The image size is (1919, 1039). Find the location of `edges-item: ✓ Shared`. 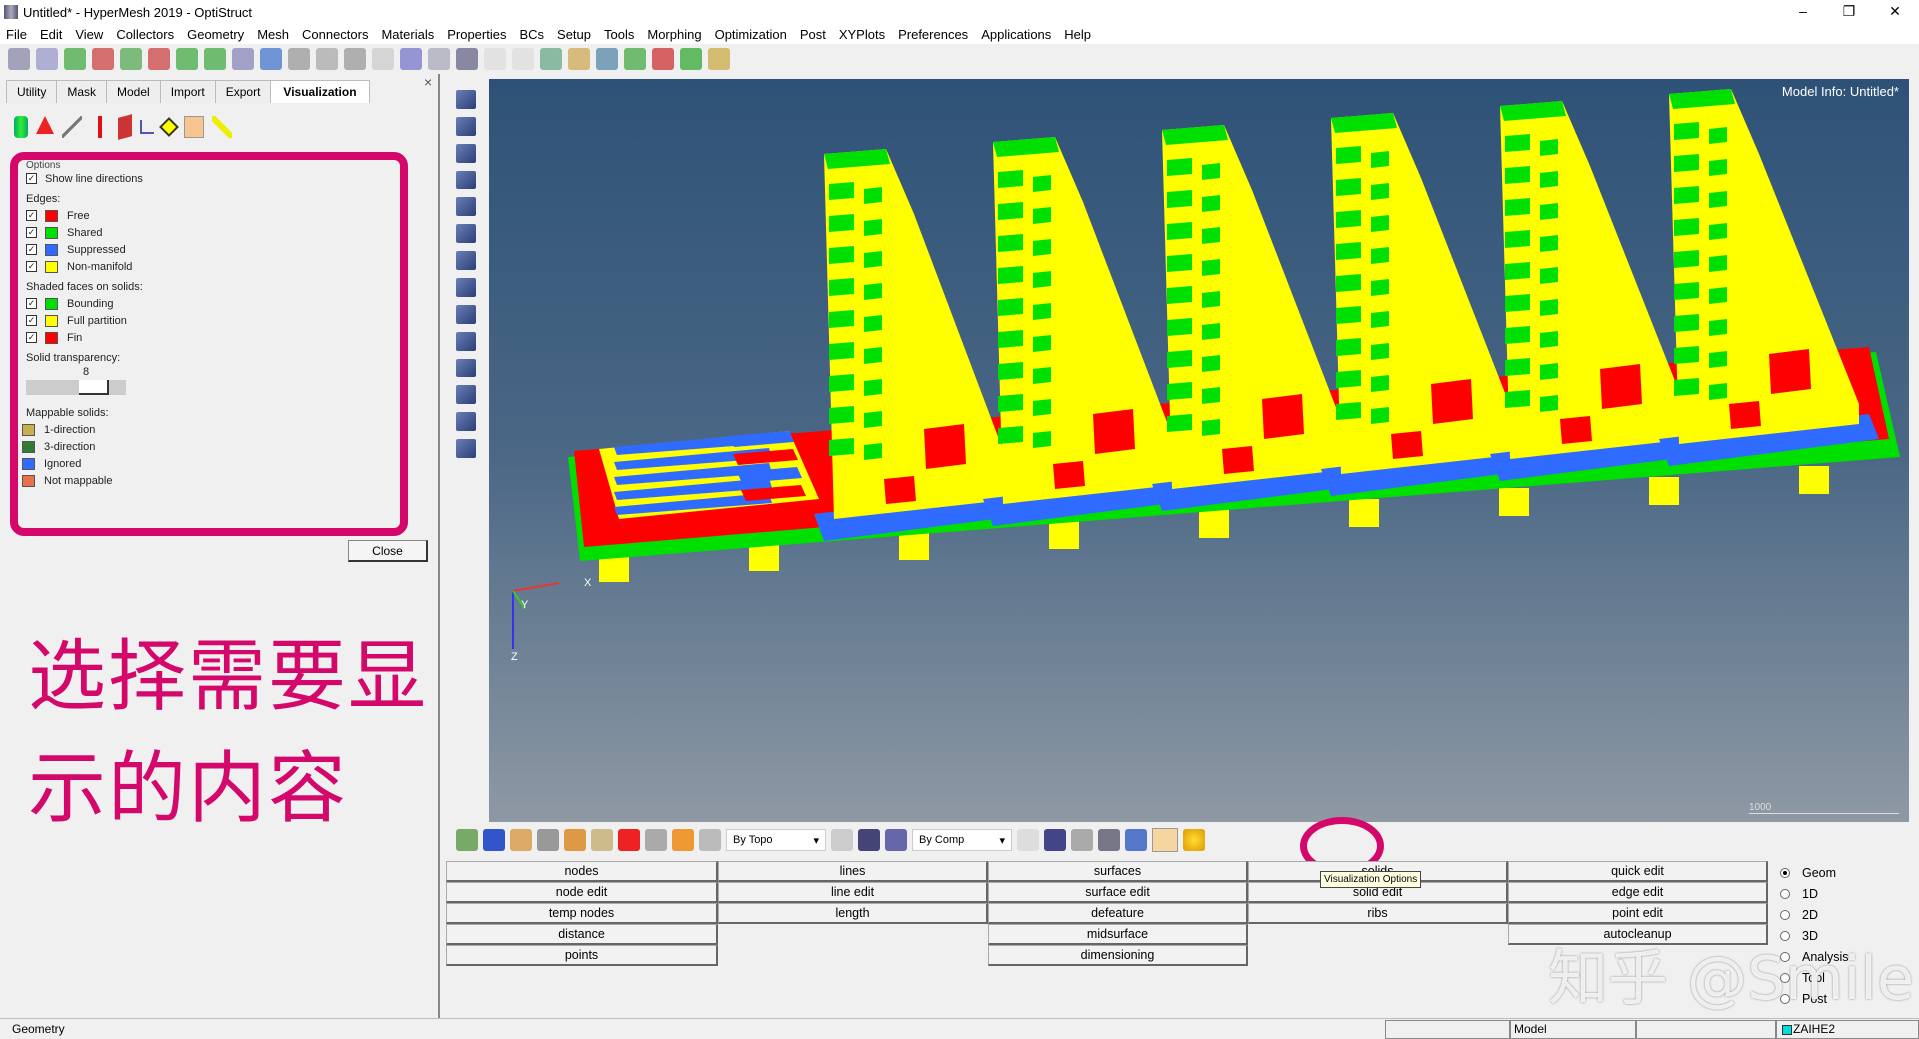

edges-item: ✓ Shared is located at coordinates (209, 232).